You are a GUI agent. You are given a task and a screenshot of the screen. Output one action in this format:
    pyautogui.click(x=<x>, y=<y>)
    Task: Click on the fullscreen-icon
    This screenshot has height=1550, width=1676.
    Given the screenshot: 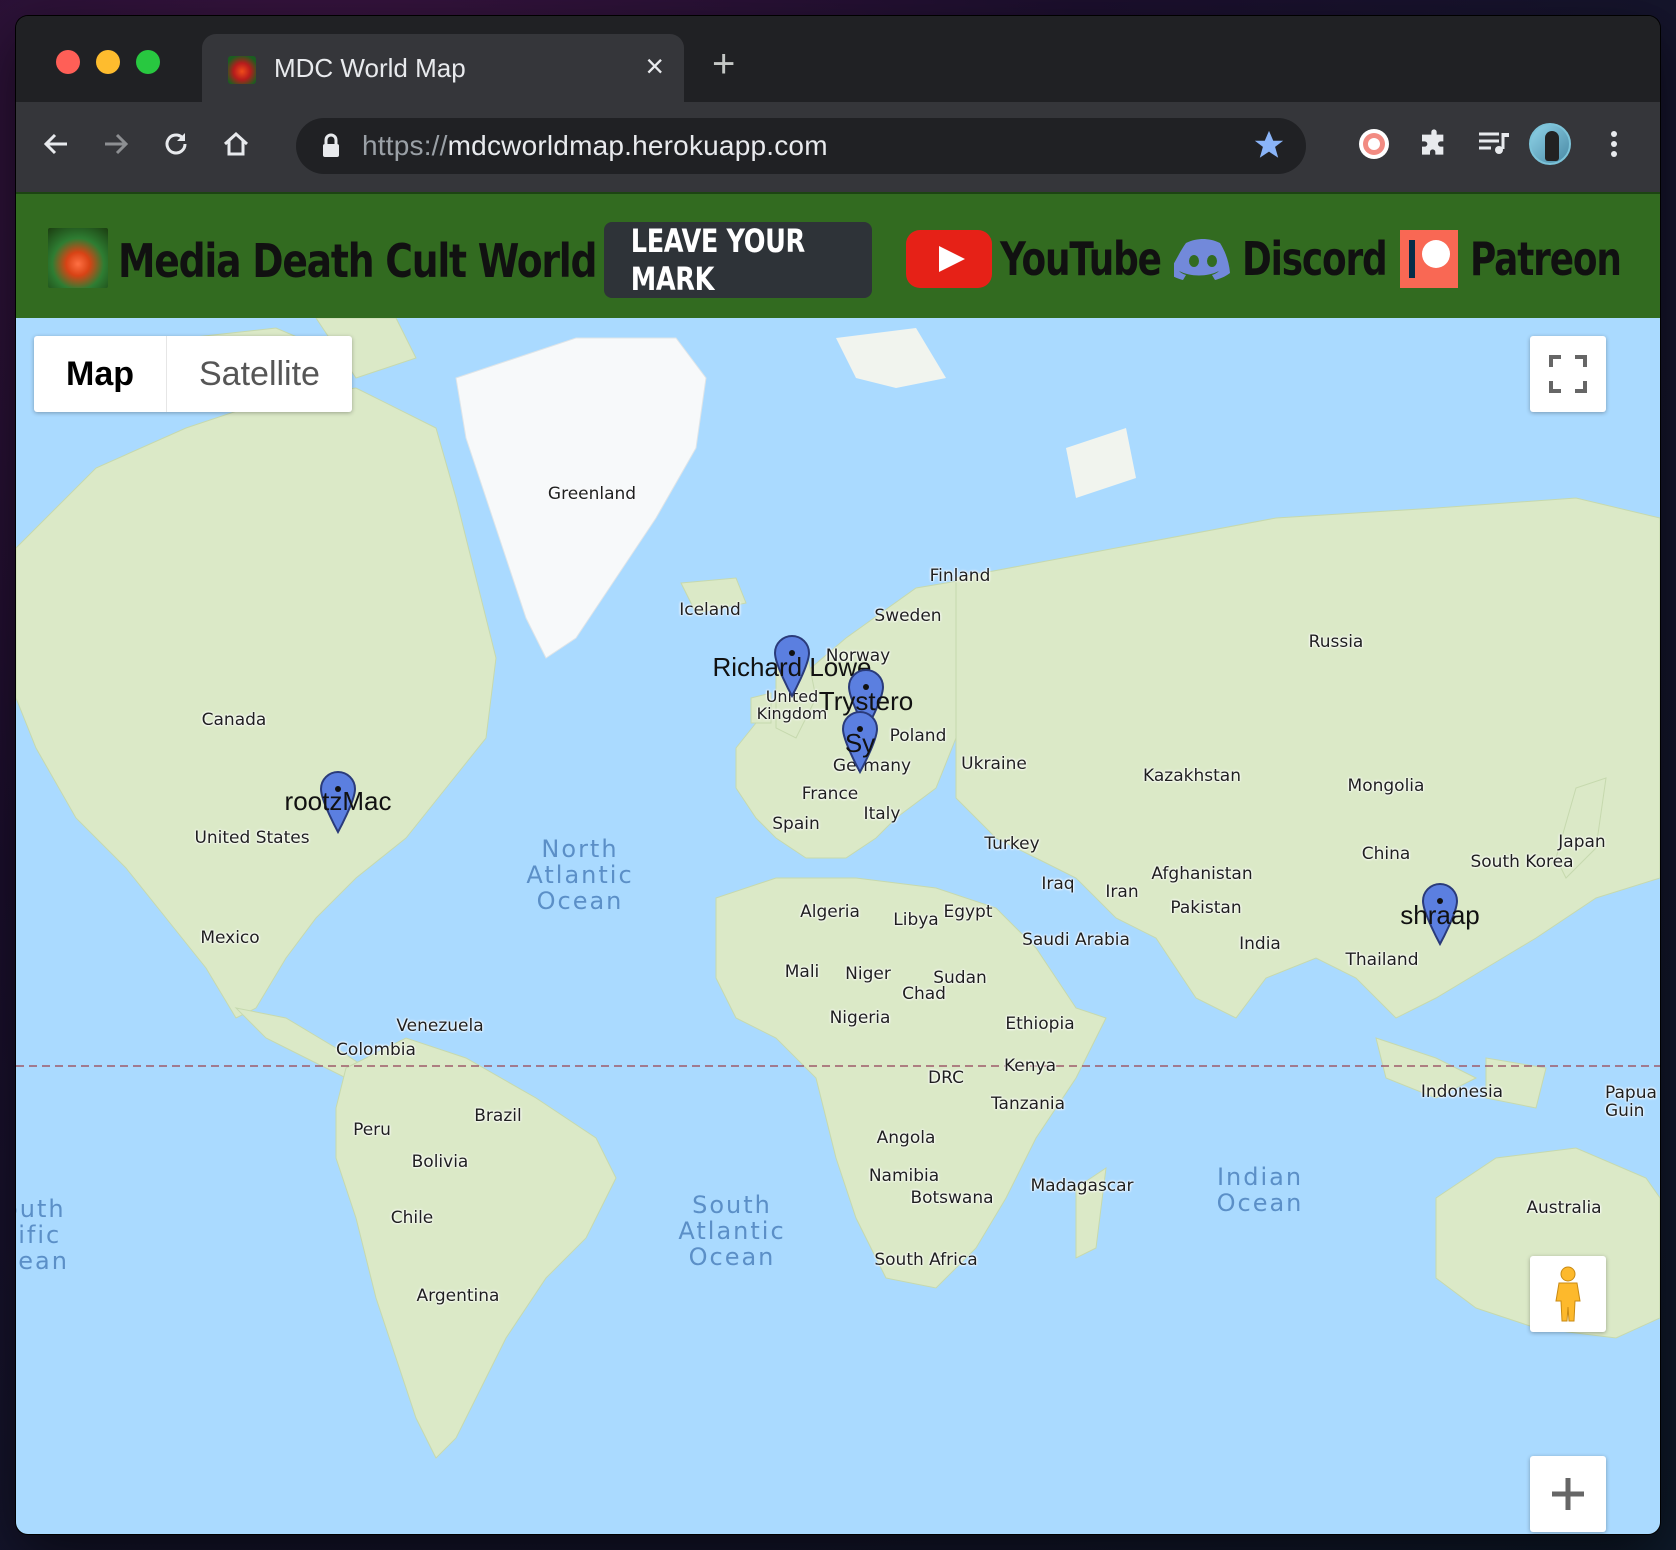 What is the action you would take?
    pyautogui.click(x=1568, y=374)
    